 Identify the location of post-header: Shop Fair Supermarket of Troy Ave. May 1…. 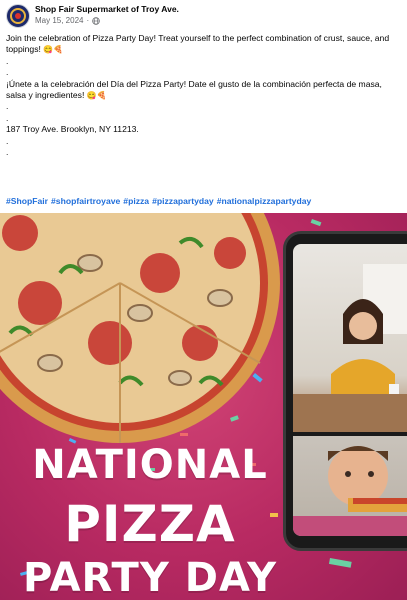
(203, 16).